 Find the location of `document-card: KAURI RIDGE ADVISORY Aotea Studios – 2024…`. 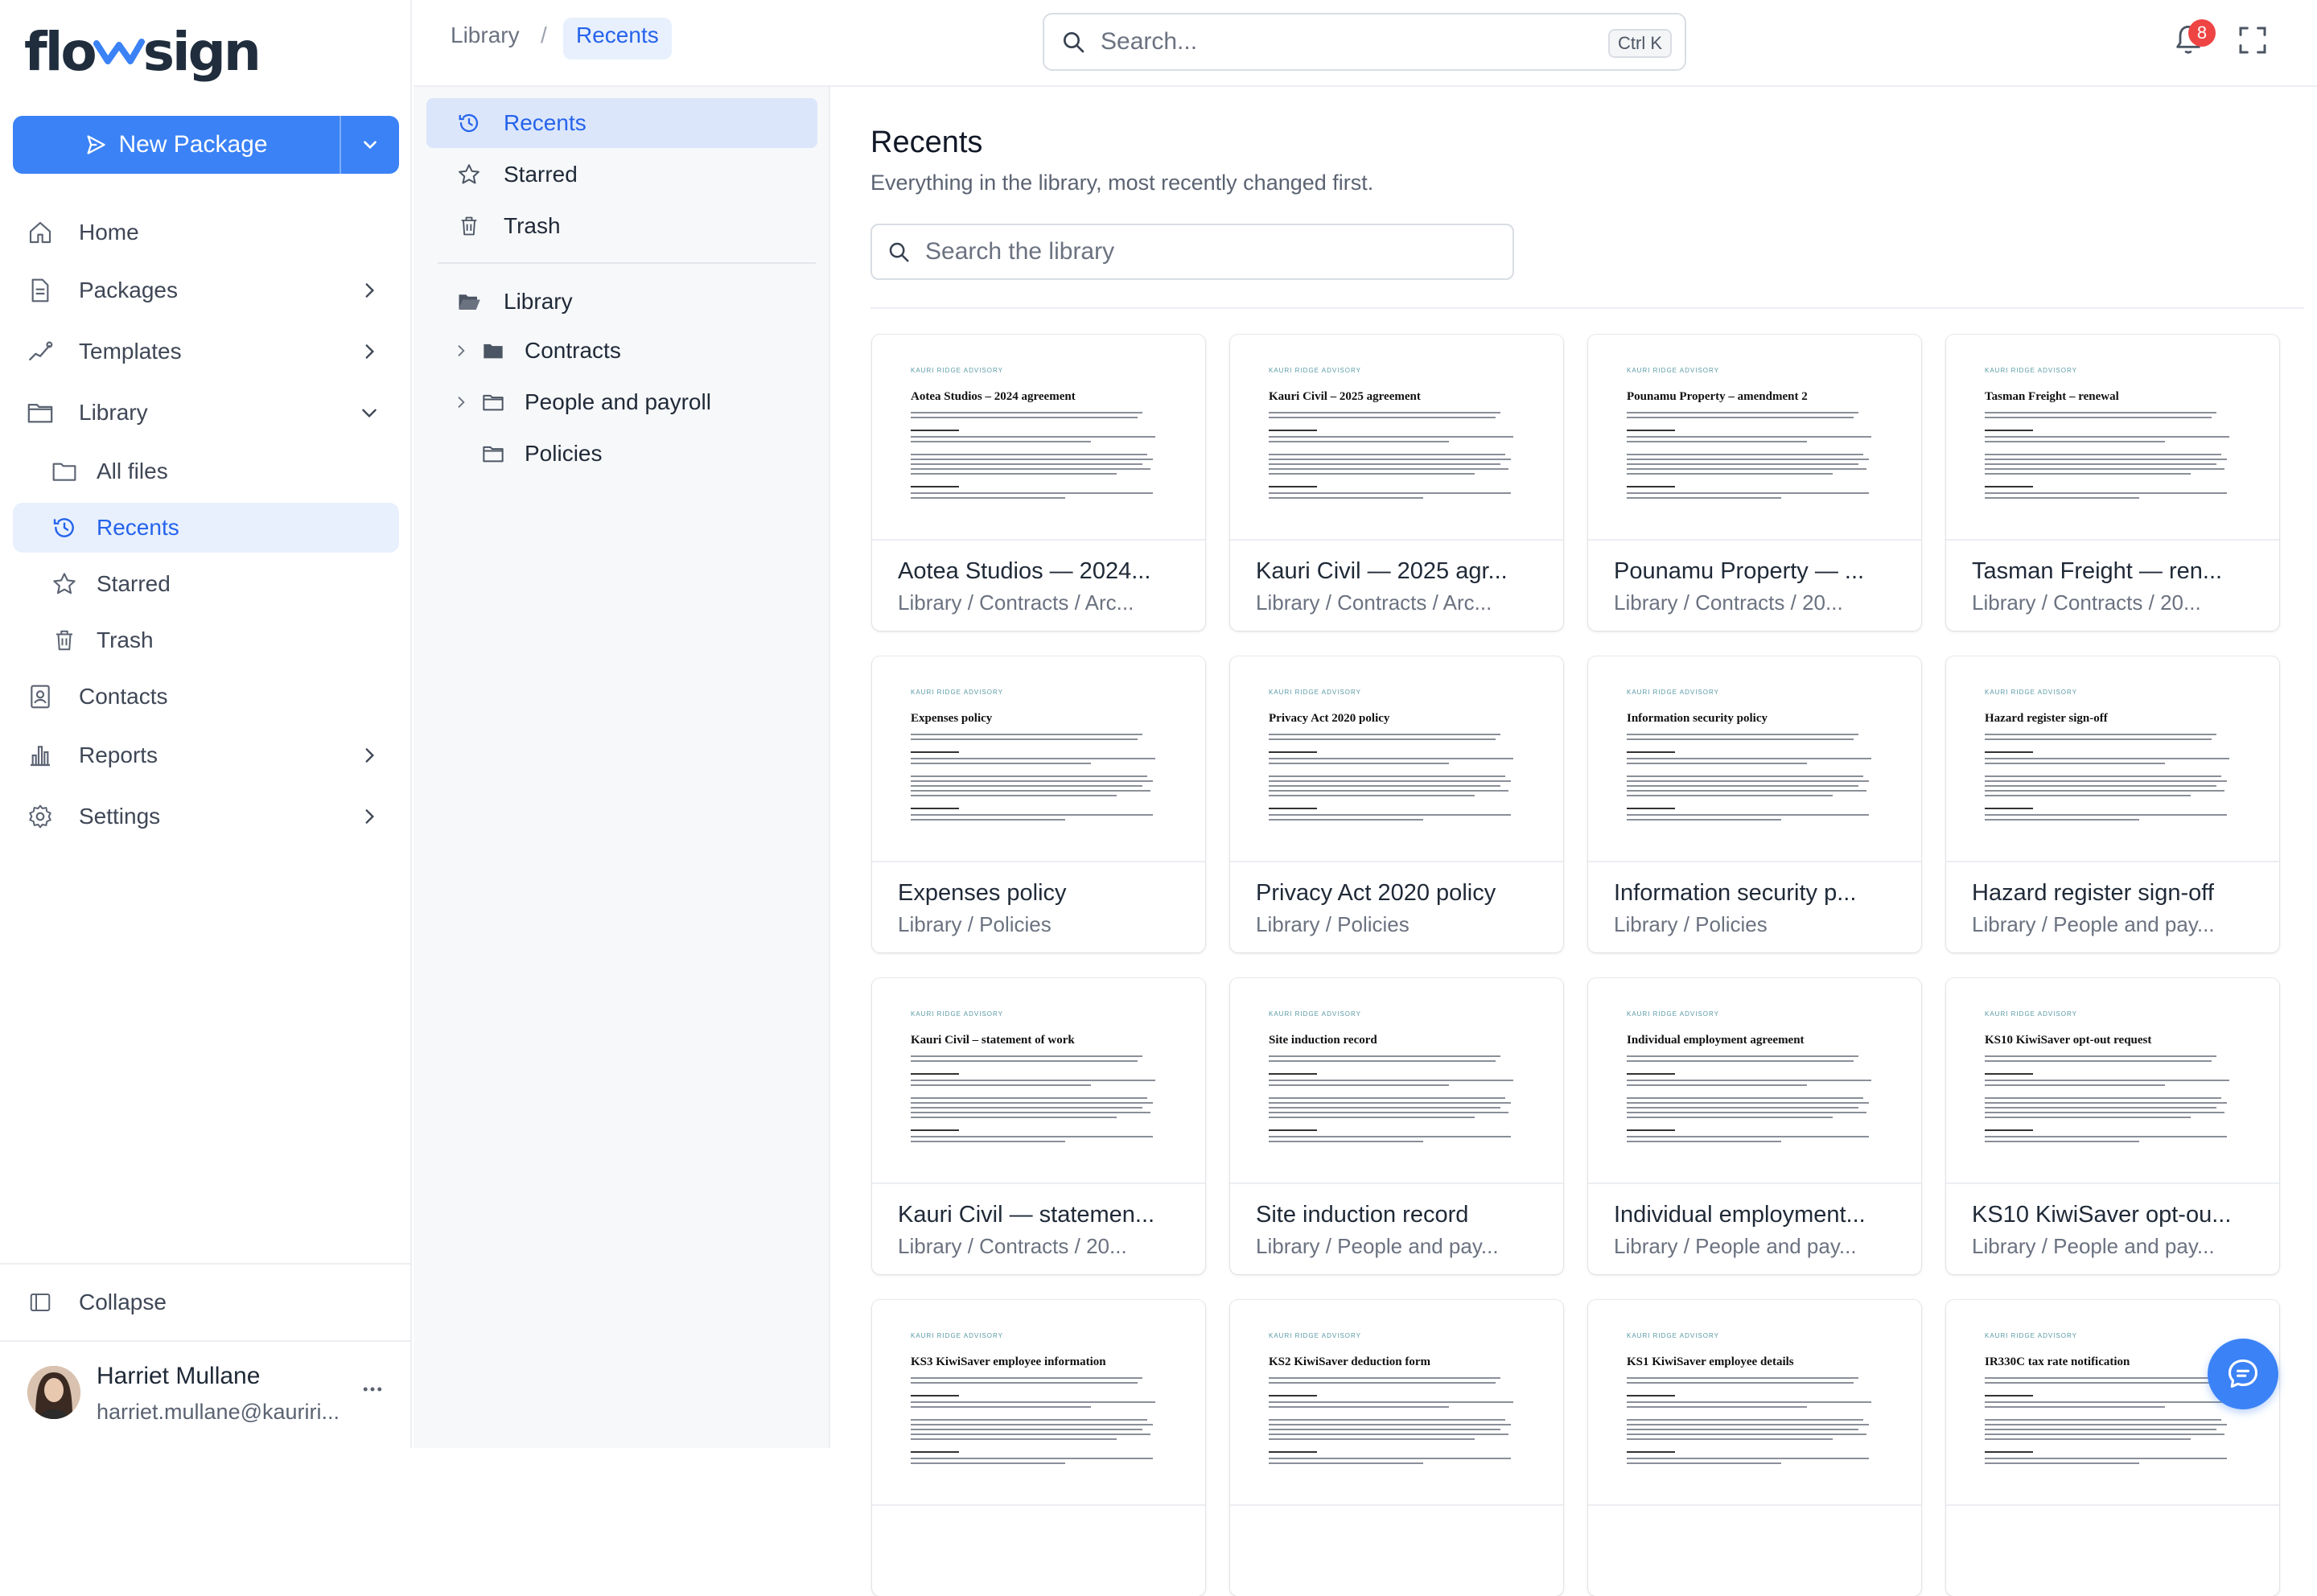

document-card: KAURI RIDGE ADVISORY Aotea Studios – 2024… is located at coordinates (1038, 483).